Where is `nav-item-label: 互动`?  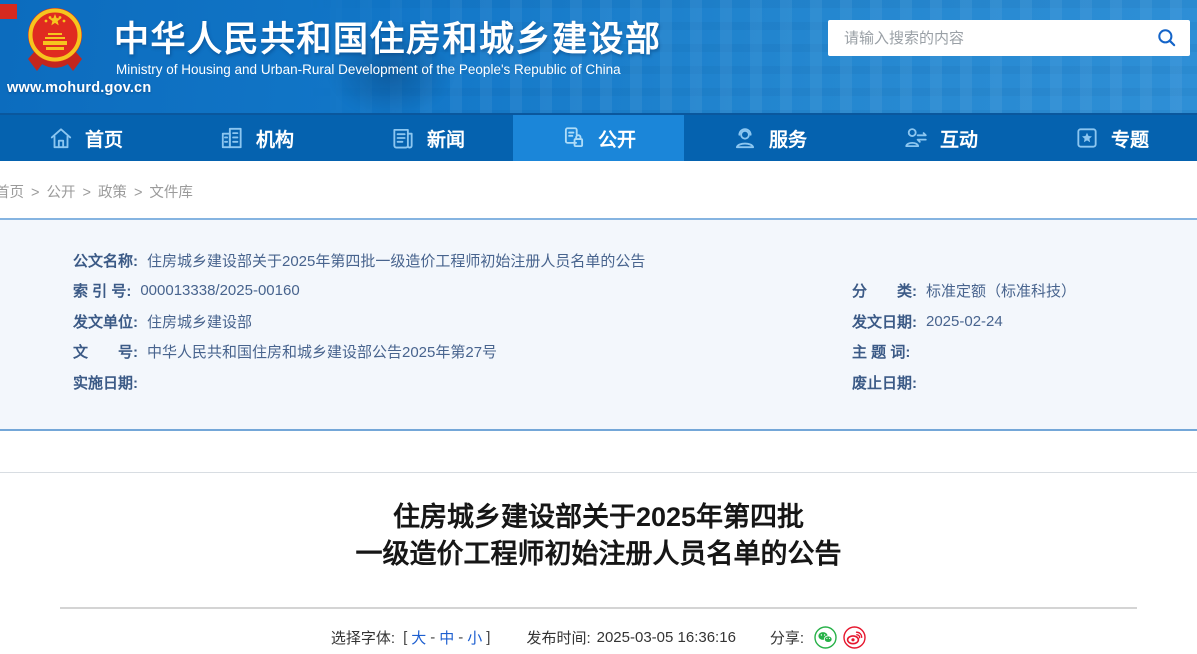
nav-item-label: 互动 is located at coordinates (958, 140).